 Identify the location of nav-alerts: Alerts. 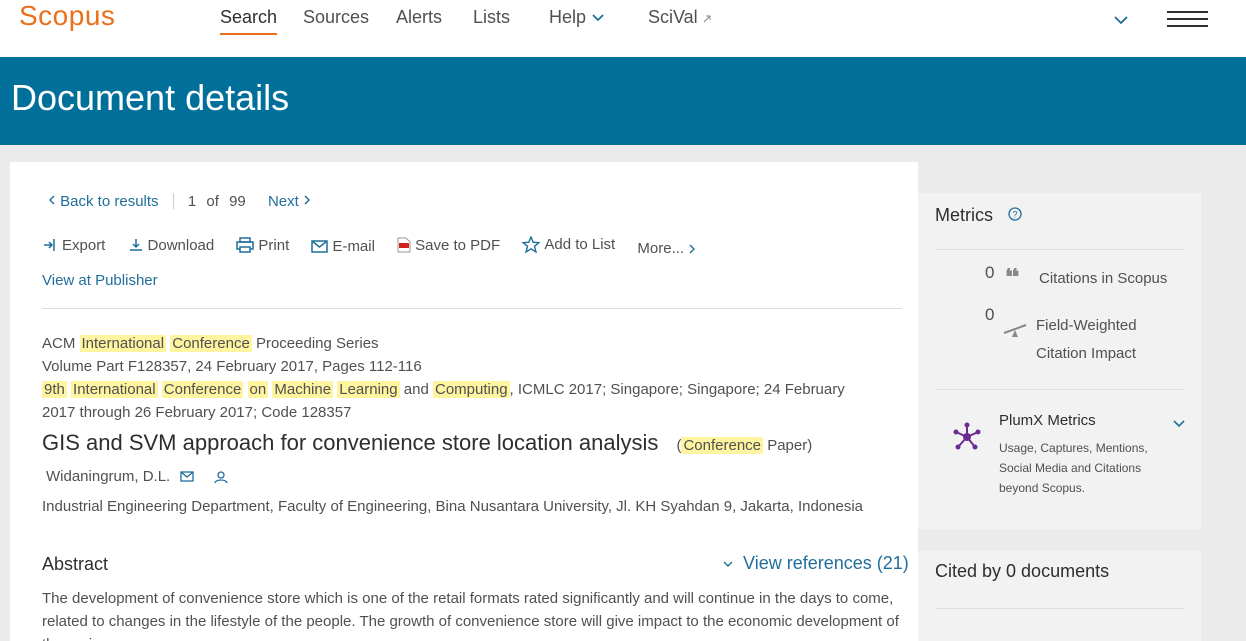
(419, 17).